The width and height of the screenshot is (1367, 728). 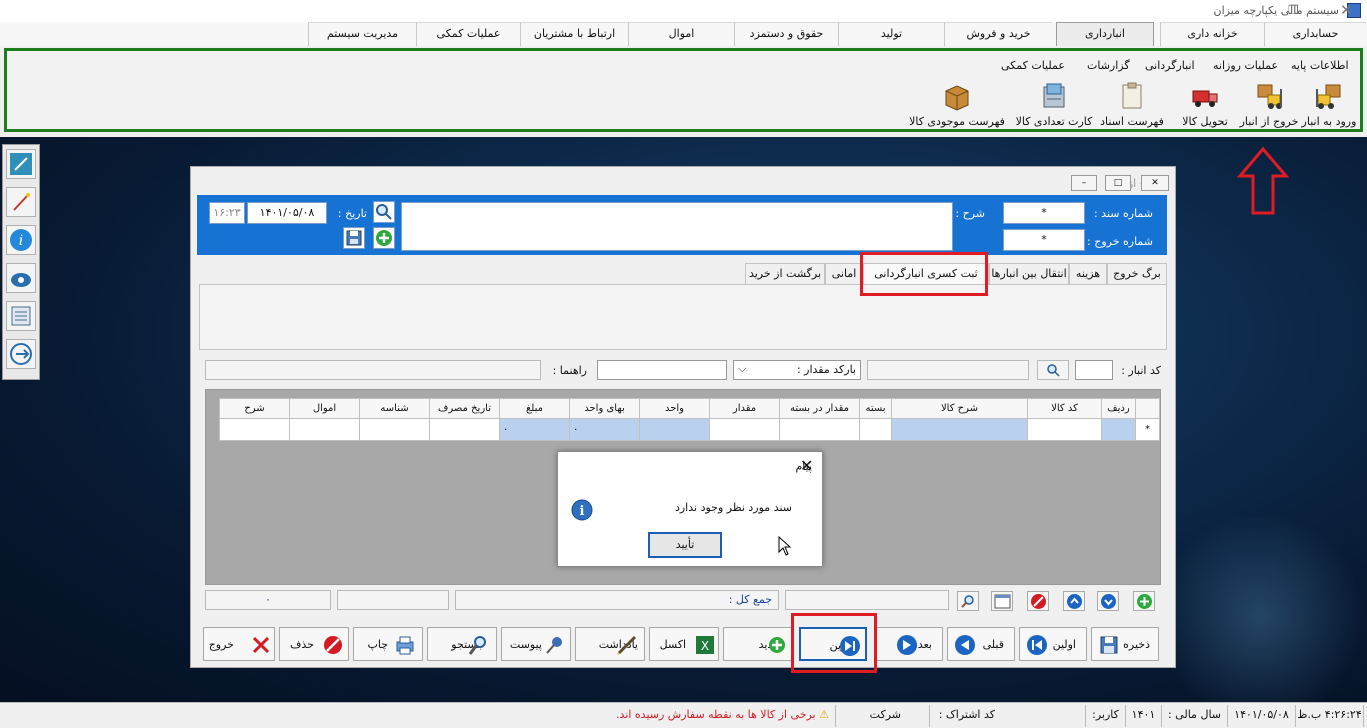 What do you see at coordinates (909, 644) in the screenshot?
I see `next-button: بعدی` at bounding box center [909, 644].